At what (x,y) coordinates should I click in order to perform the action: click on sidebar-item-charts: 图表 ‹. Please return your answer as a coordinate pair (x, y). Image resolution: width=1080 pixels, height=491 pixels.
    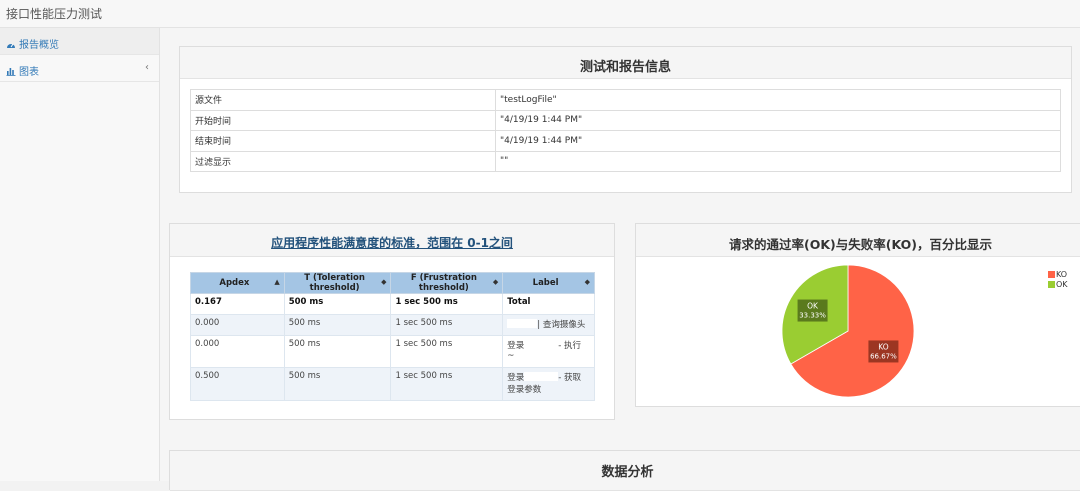
    Looking at the image, I should click on (79, 68).